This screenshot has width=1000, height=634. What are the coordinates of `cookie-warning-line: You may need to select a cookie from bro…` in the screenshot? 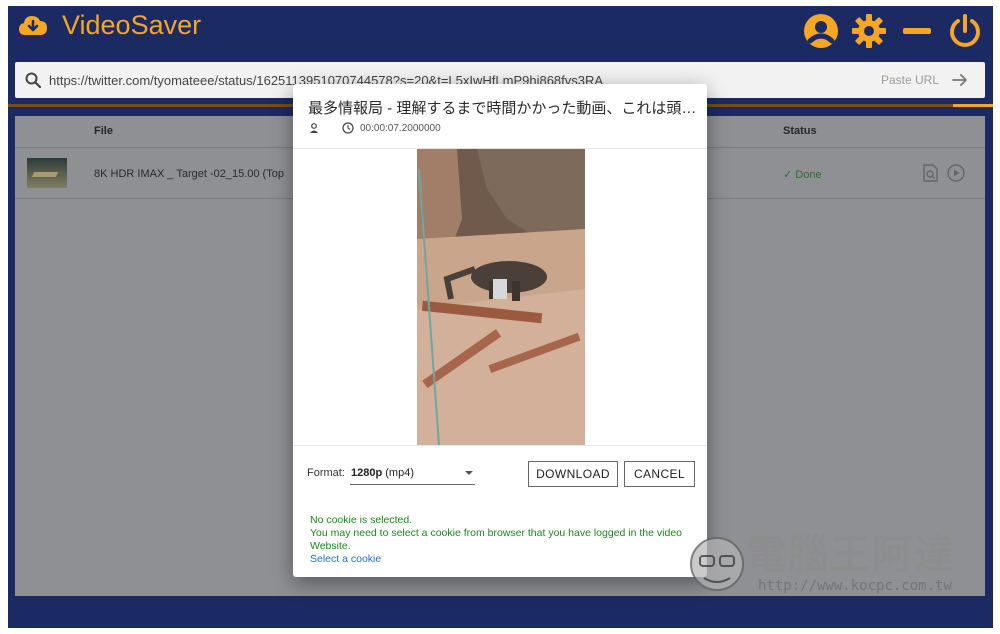 It's located at (496, 533).